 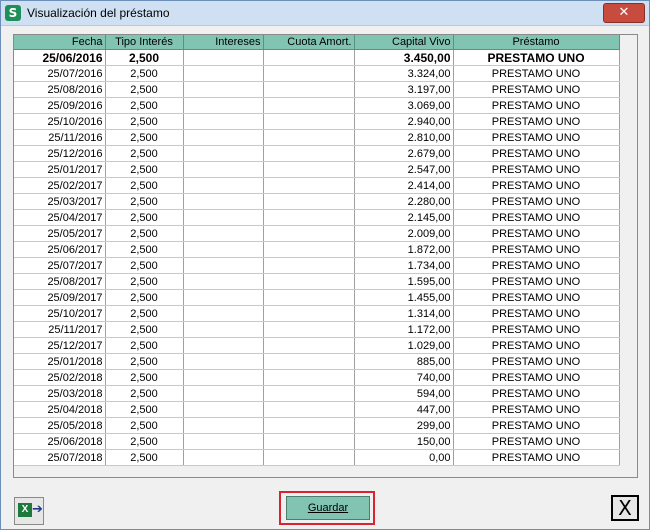 I want to click on table-row: 25/07/2017 2,500 1.734,00 PRESTAMO UNO, so click(x=317, y=265).